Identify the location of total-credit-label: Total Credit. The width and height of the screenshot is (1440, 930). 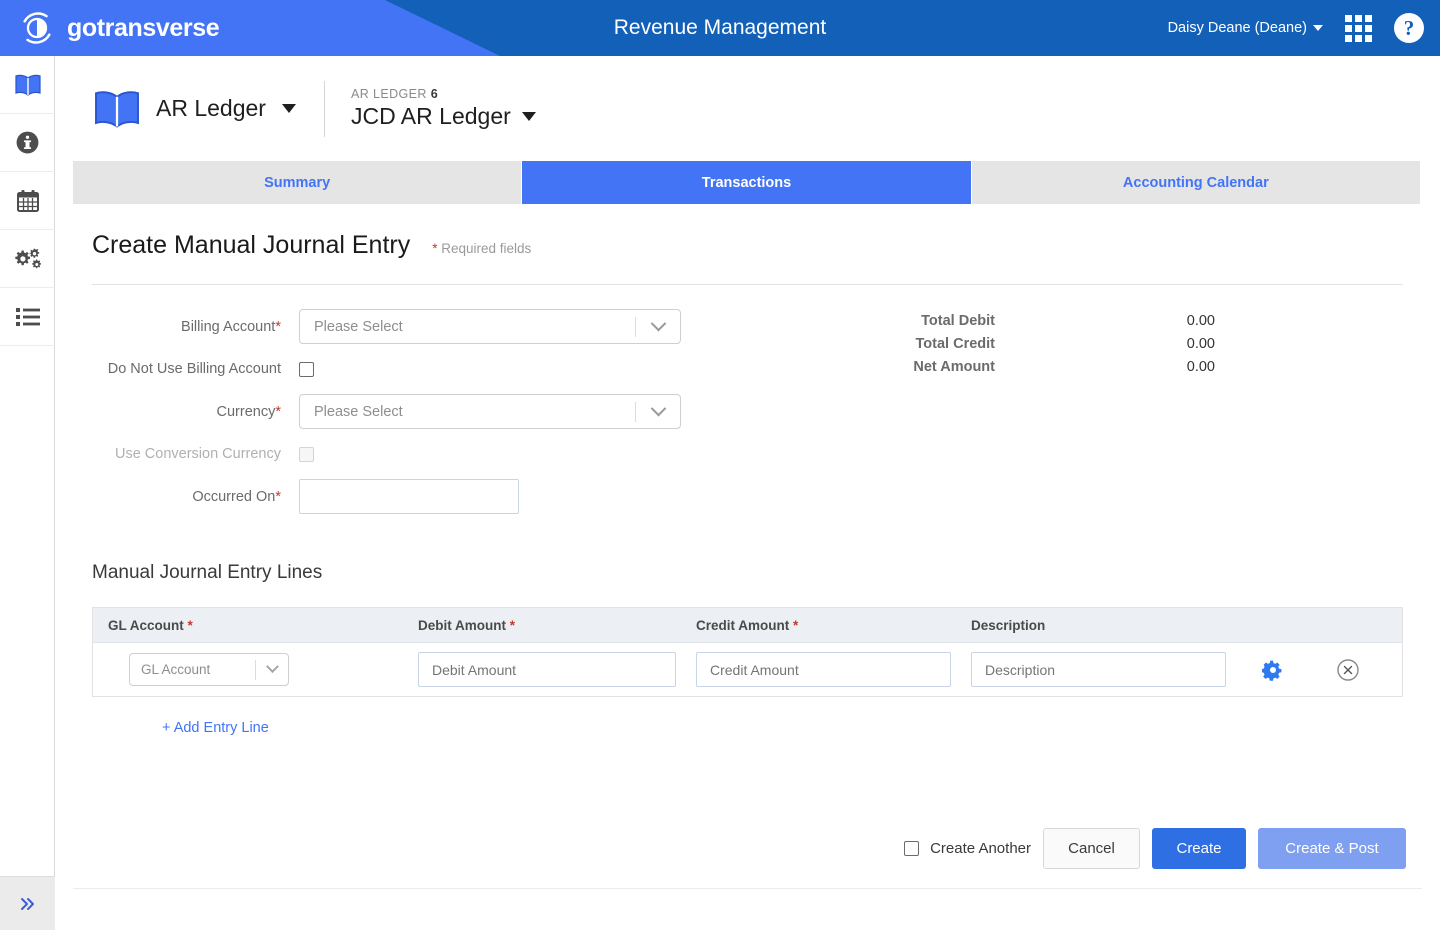
(955, 344).